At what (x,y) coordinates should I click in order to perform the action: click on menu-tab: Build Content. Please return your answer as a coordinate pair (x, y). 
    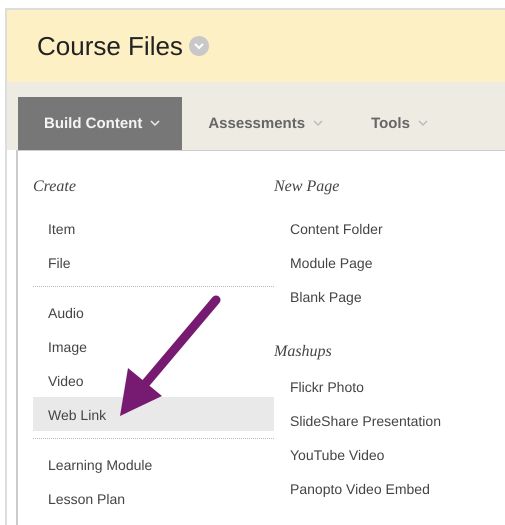
    Looking at the image, I should click on (100, 123).